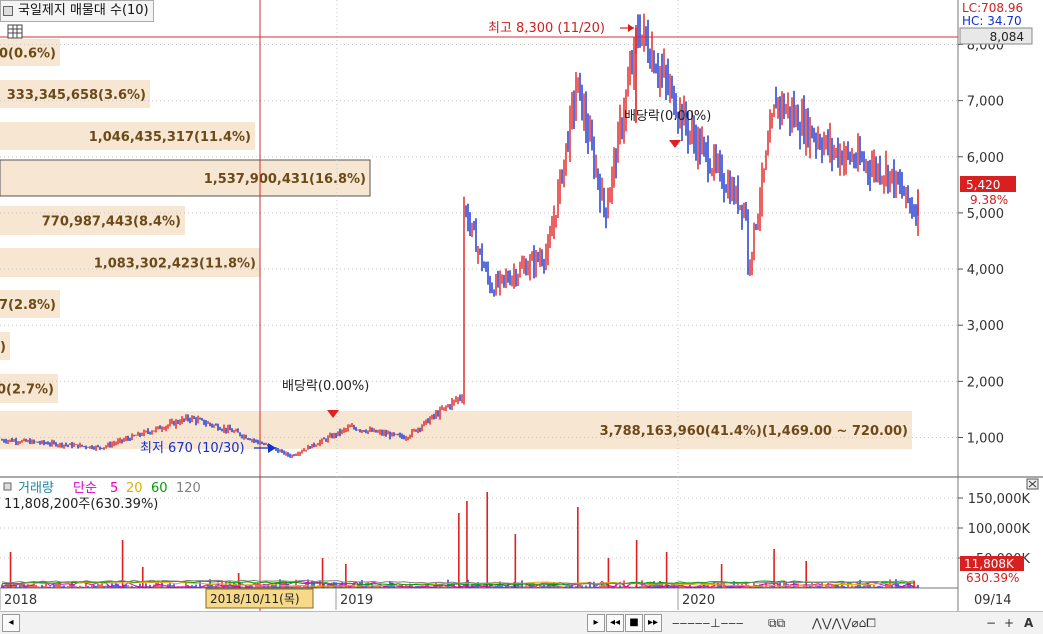  I want to click on price-tick-label: 3,000, so click(985, 326).